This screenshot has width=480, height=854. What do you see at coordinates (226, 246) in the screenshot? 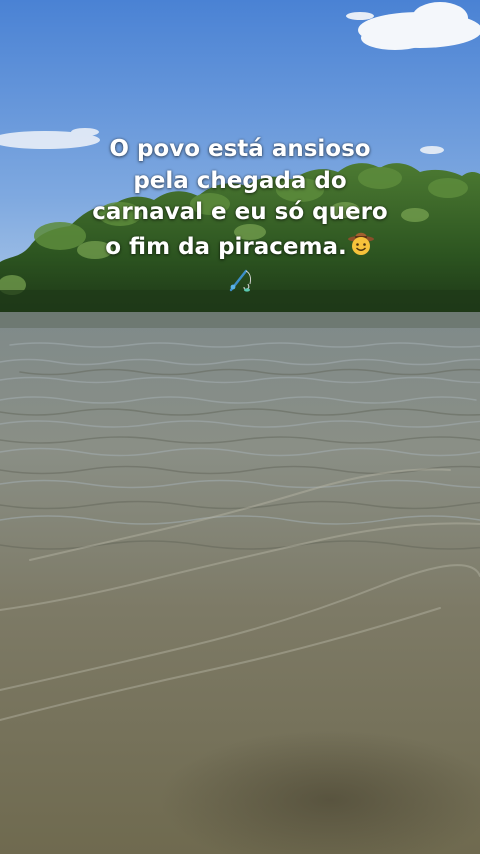
I see `caption-line-4-text: o fim da piracema.` at bounding box center [226, 246].